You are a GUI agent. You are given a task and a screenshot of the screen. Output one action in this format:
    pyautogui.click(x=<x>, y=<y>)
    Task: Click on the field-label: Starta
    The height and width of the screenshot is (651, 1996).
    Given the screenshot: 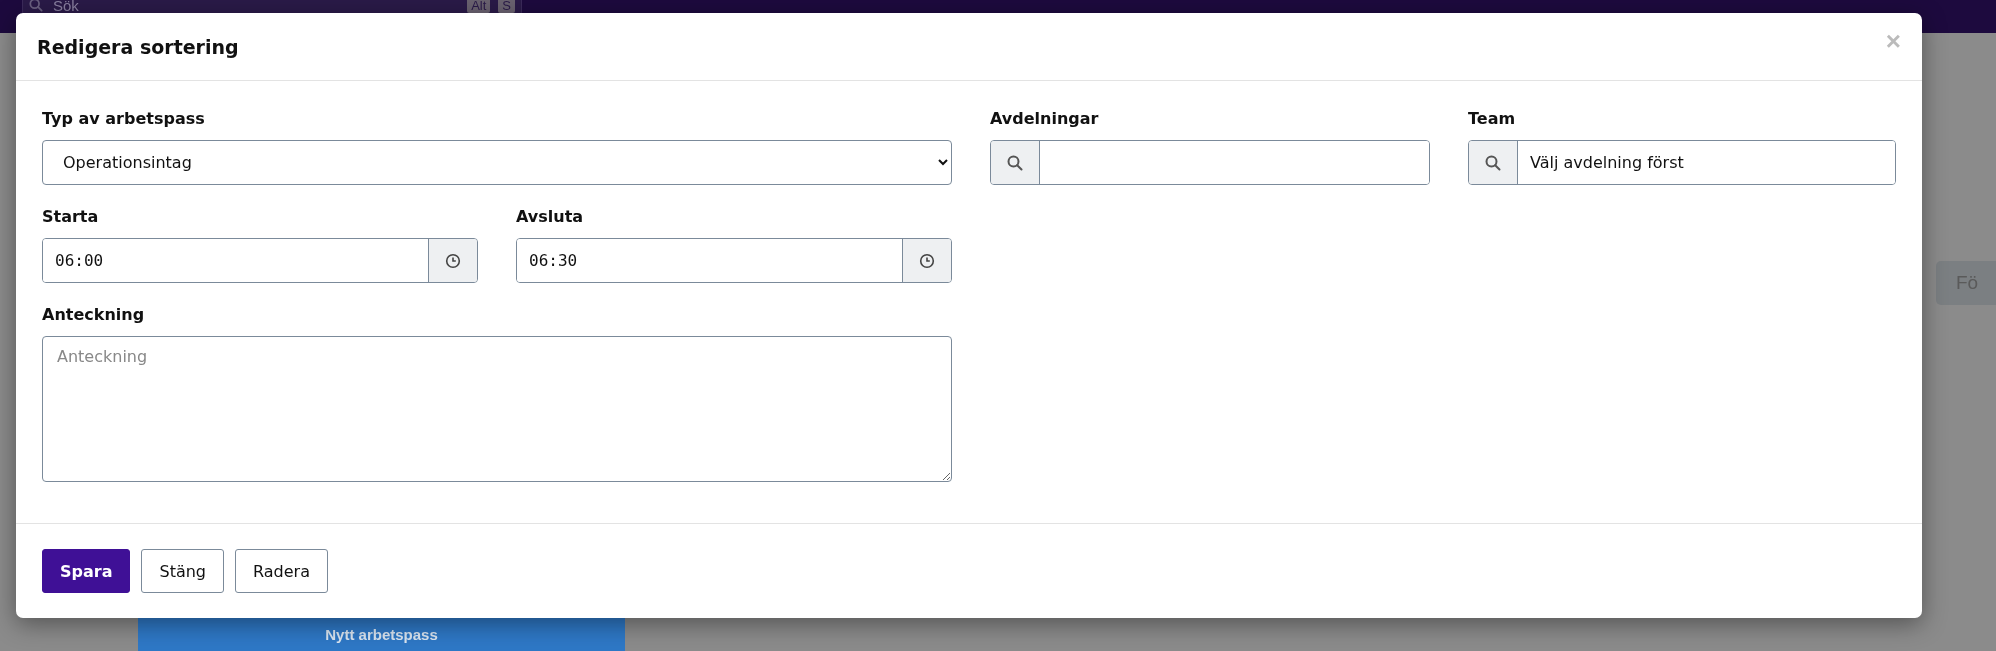 What is the action you would take?
    pyautogui.click(x=71, y=216)
    